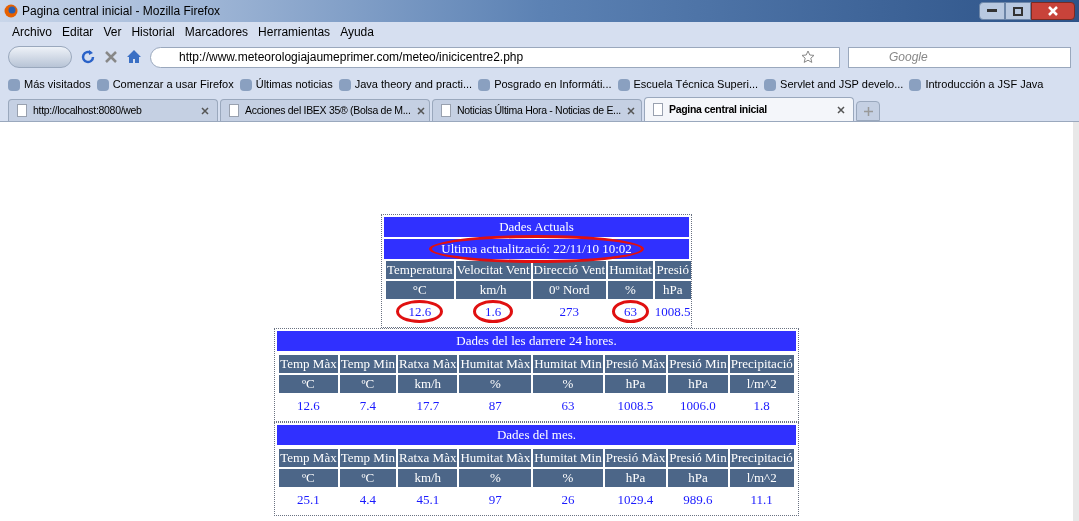 The image size is (1079, 521). Describe the element at coordinates (420, 290) in the screenshot. I see `unit-cell: °C` at that location.